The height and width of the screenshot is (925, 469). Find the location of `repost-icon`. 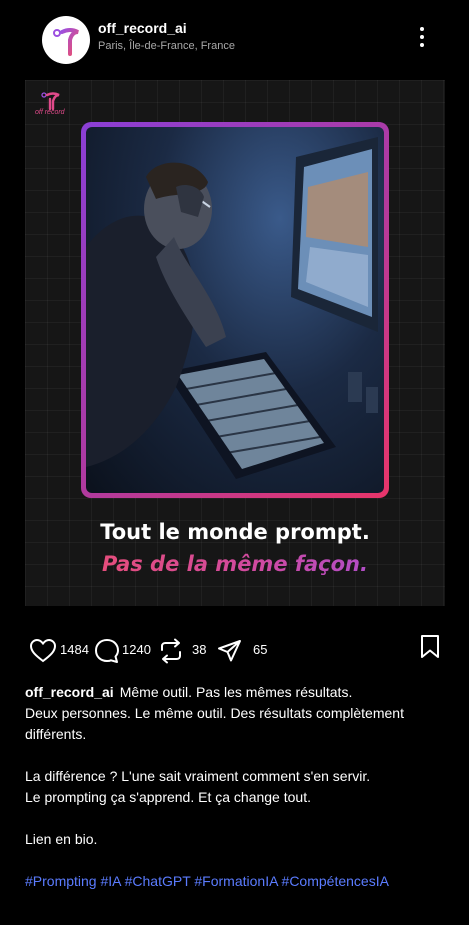

repost-icon is located at coordinates (171, 651).